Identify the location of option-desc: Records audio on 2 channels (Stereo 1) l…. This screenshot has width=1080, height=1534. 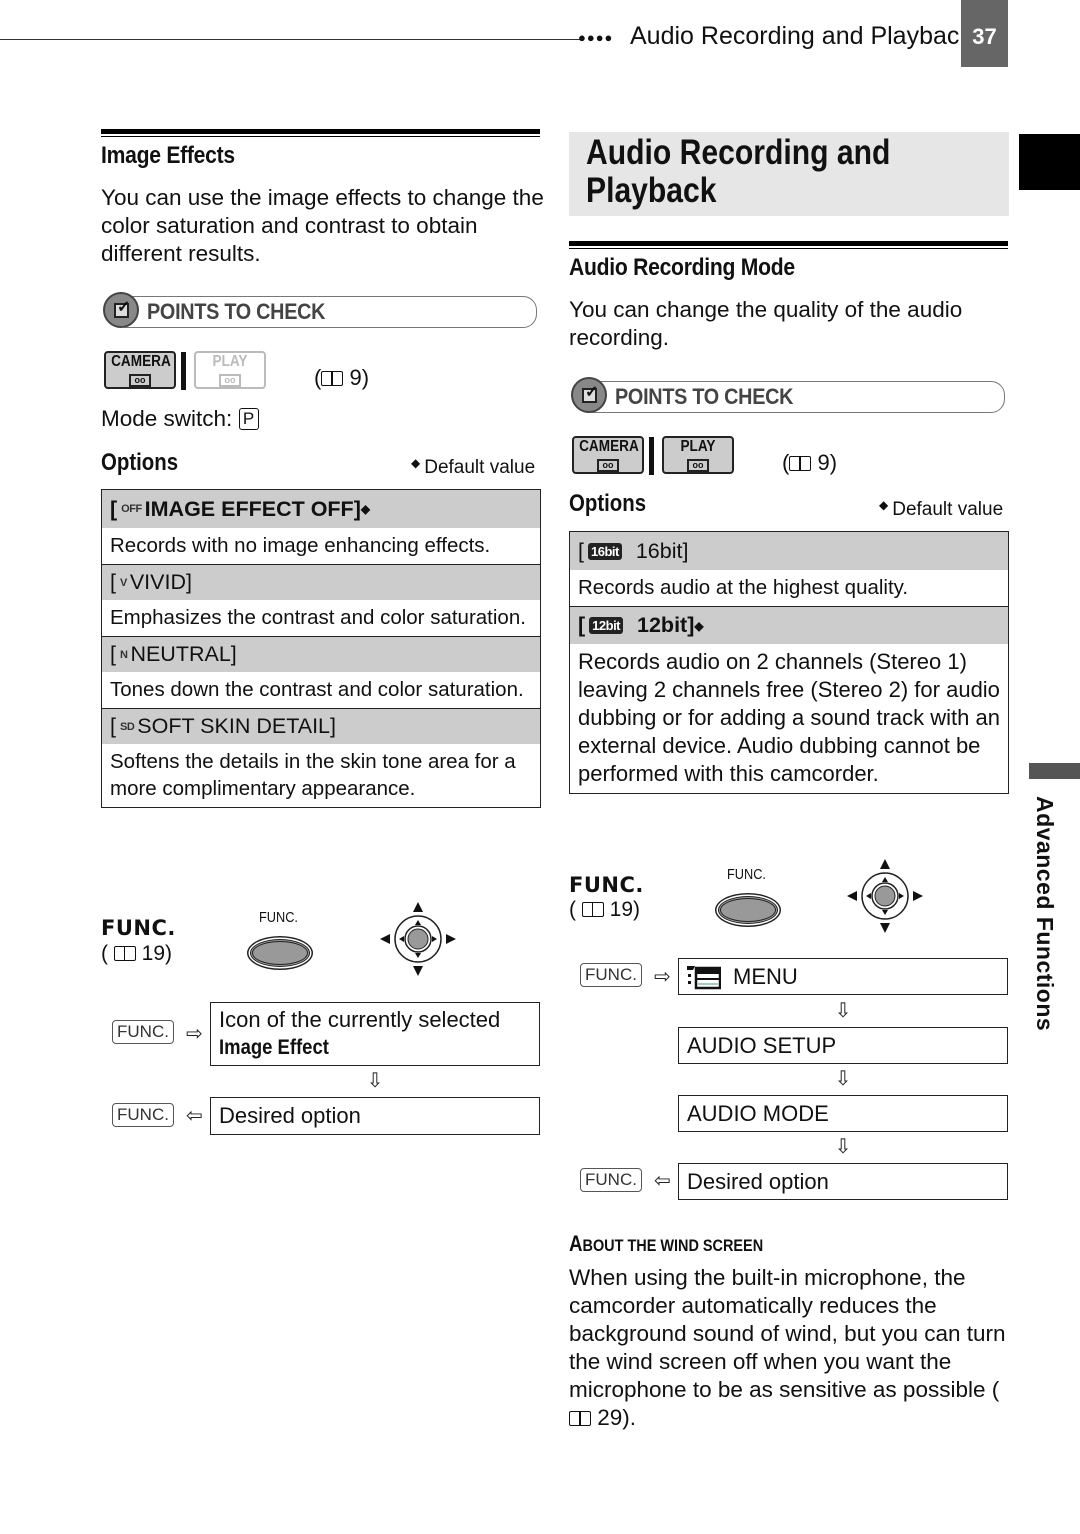
(789, 718).